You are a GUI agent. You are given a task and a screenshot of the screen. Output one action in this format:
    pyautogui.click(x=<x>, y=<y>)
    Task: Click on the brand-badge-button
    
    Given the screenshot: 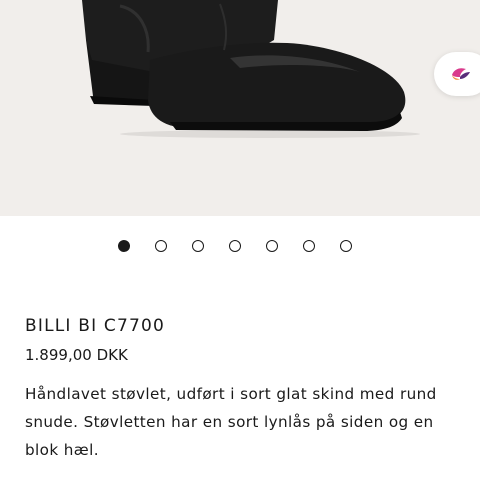 What is the action you would take?
    pyautogui.click(x=457, y=74)
    